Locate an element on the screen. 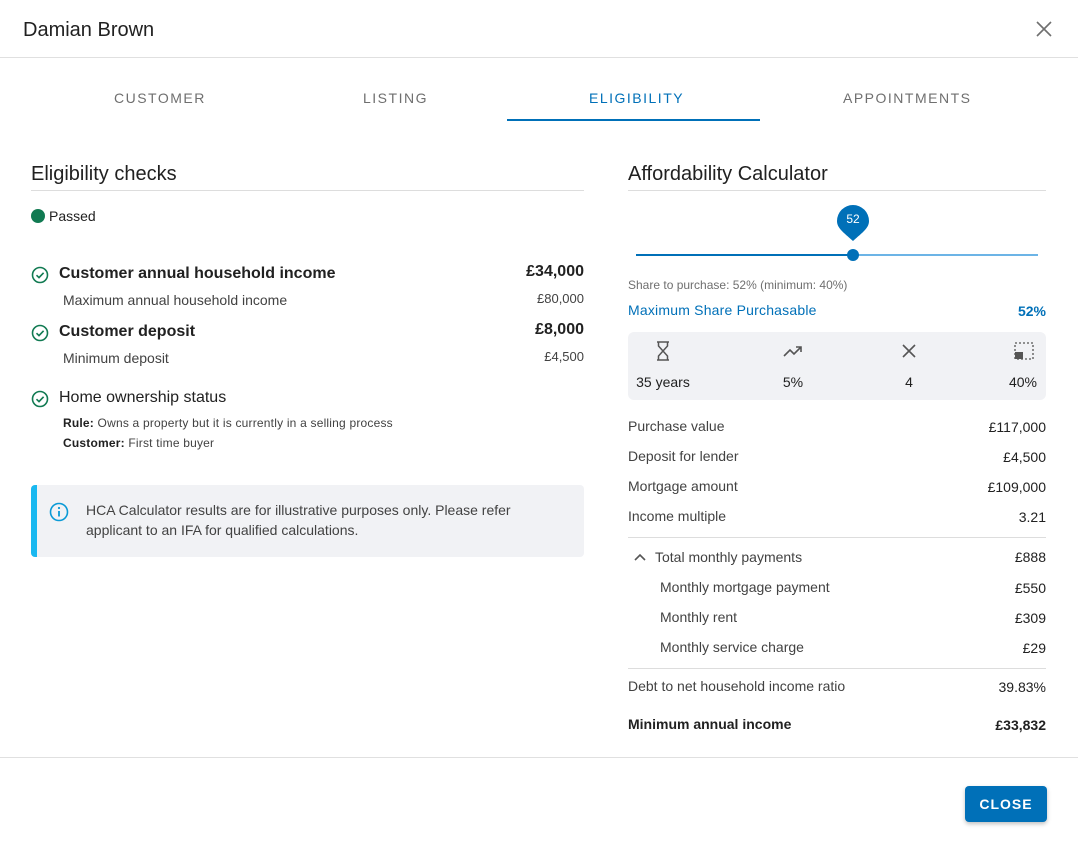 The width and height of the screenshot is (1078, 849). purchase-value-label: Purchase value is located at coordinates (676, 426).